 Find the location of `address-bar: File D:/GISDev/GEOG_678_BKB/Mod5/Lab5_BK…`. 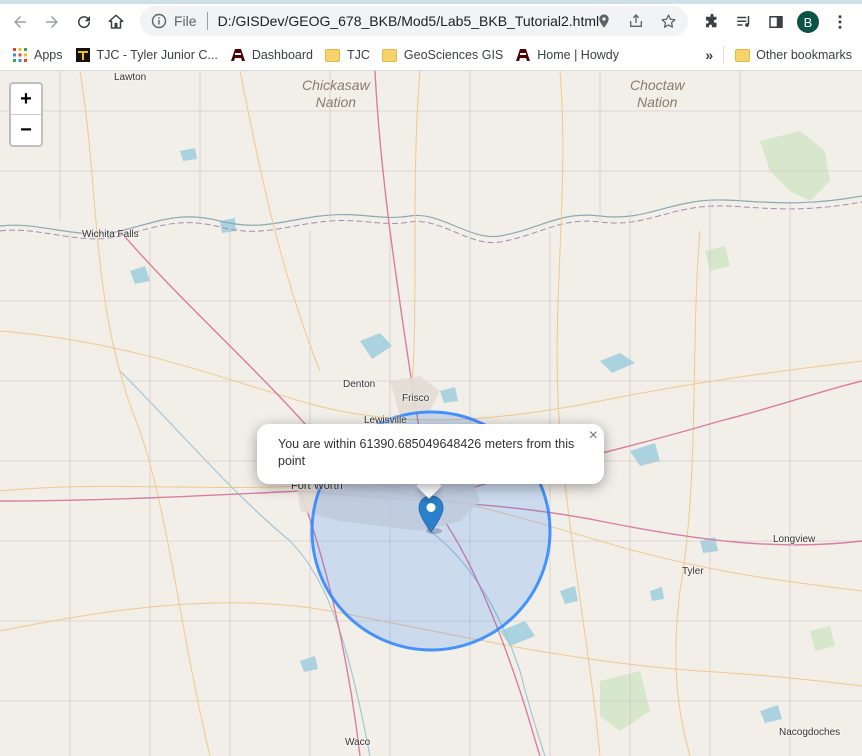

address-bar: File D:/GISDev/GEOG_678_BKB/Mod5/Lab5_BK… is located at coordinates (414, 21).